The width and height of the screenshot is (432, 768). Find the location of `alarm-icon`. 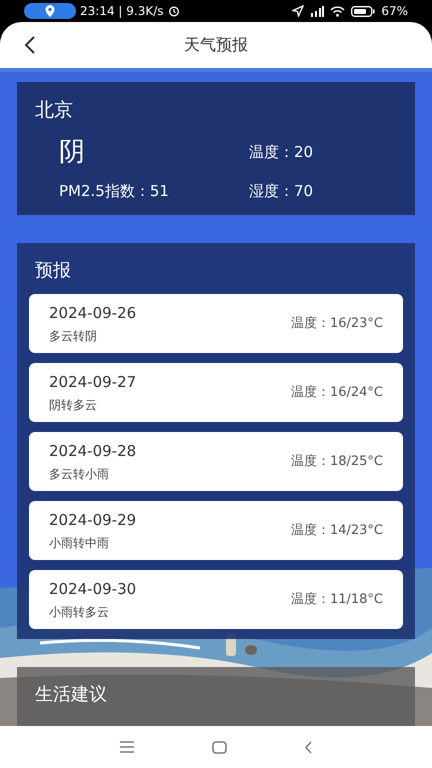

alarm-icon is located at coordinates (174, 11).